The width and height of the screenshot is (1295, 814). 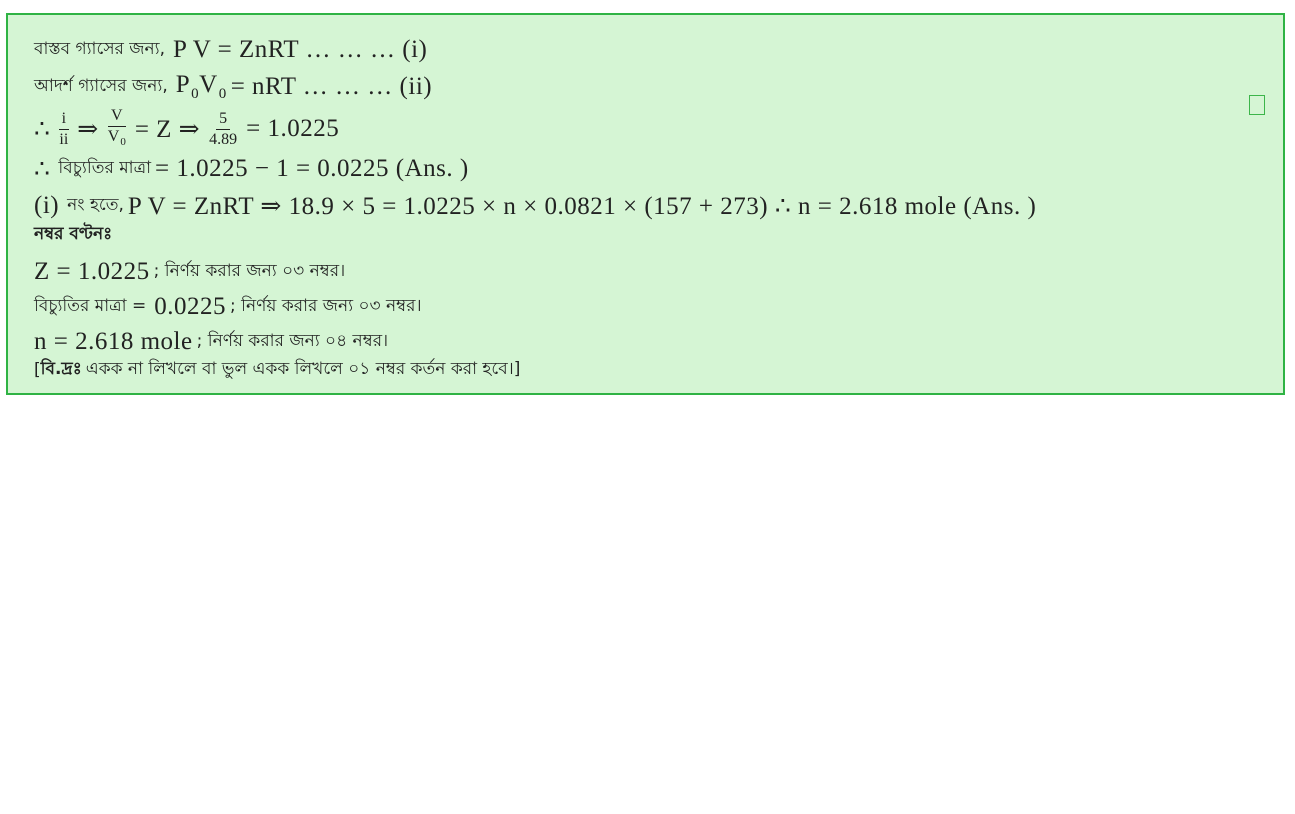 I want to click on fraction-numerator: V, so click(x=117, y=116).